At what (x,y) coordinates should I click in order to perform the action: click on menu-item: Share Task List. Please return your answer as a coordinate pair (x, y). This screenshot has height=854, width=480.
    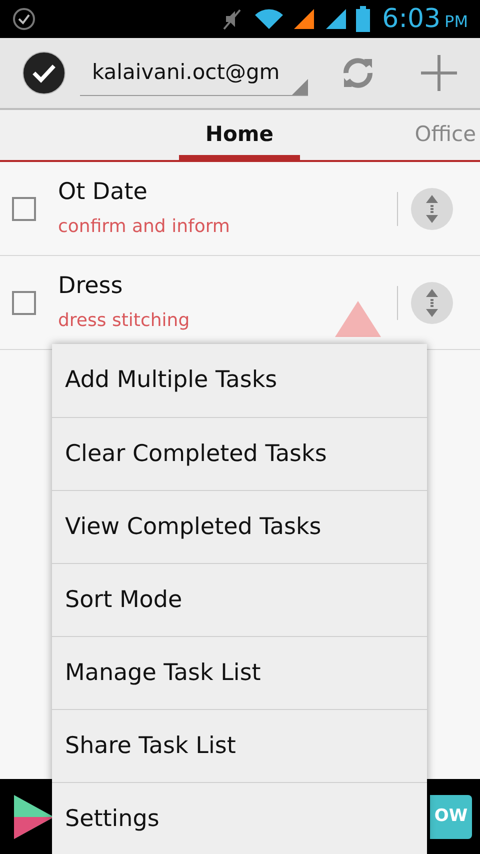
    Looking at the image, I should click on (239, 745).